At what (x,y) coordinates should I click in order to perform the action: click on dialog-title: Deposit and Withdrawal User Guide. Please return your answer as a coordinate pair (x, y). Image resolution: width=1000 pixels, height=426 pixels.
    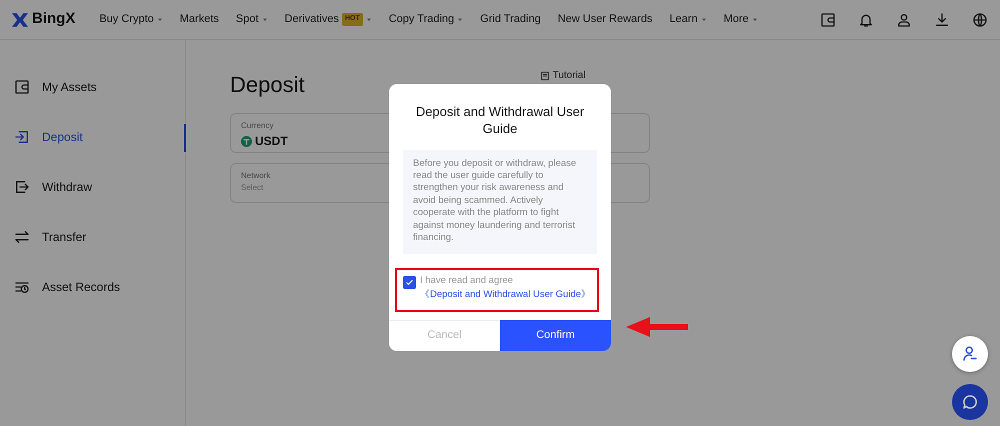
    Looking at the image, I should click on (500, 120).